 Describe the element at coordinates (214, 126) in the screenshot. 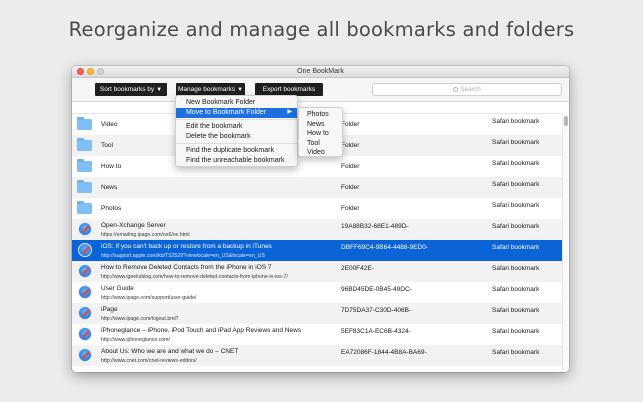

I see `menu-item-label: Edit the bookmark` at that location.